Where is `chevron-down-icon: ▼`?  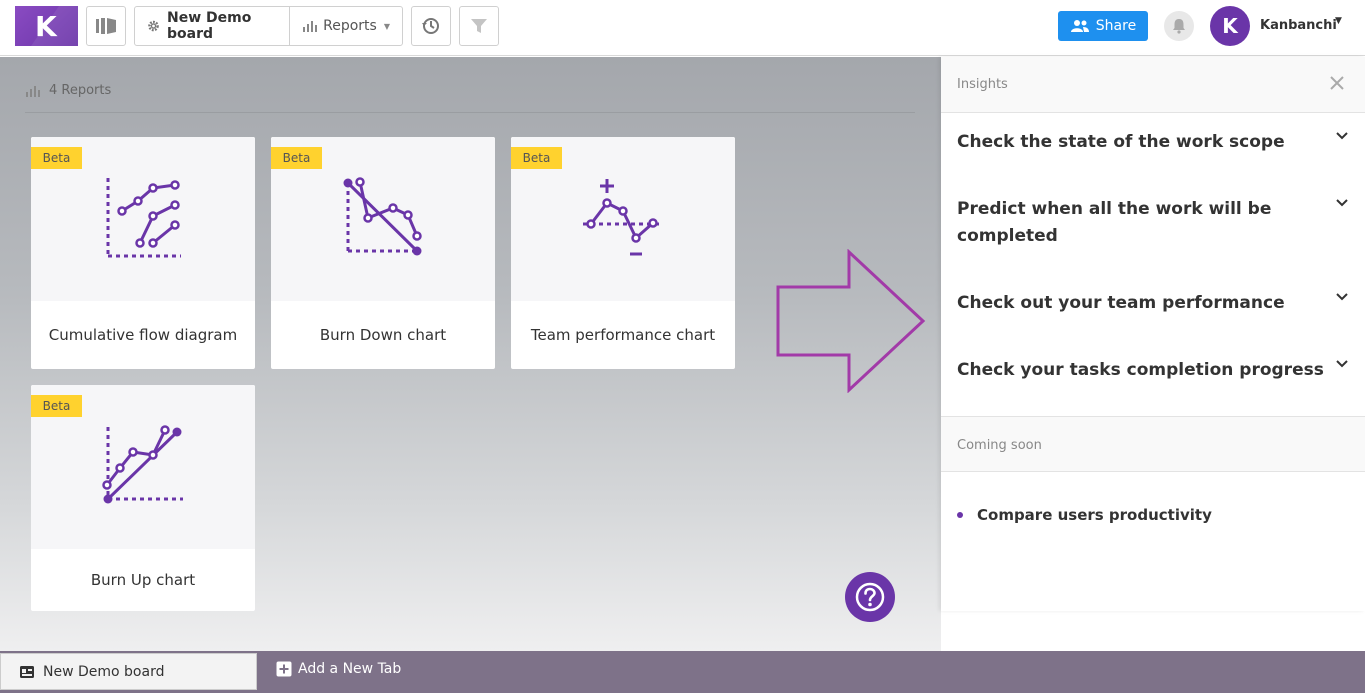
chevron-down-icon: ▼ is located at coordinates (386, 26).